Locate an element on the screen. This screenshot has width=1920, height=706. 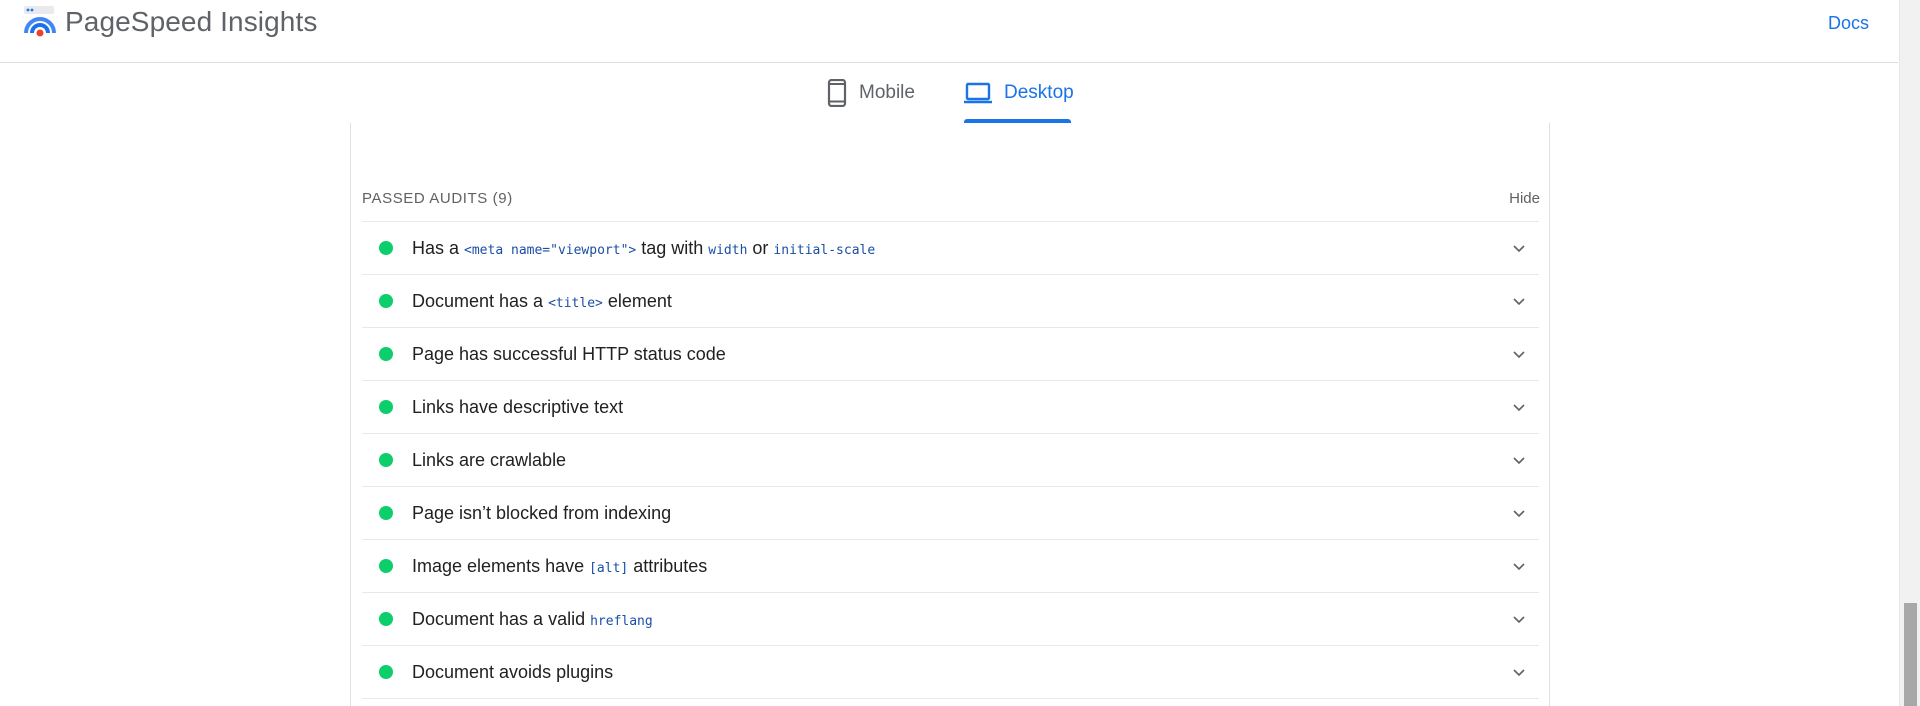
phone-icon is located at coordinates (837, 93).